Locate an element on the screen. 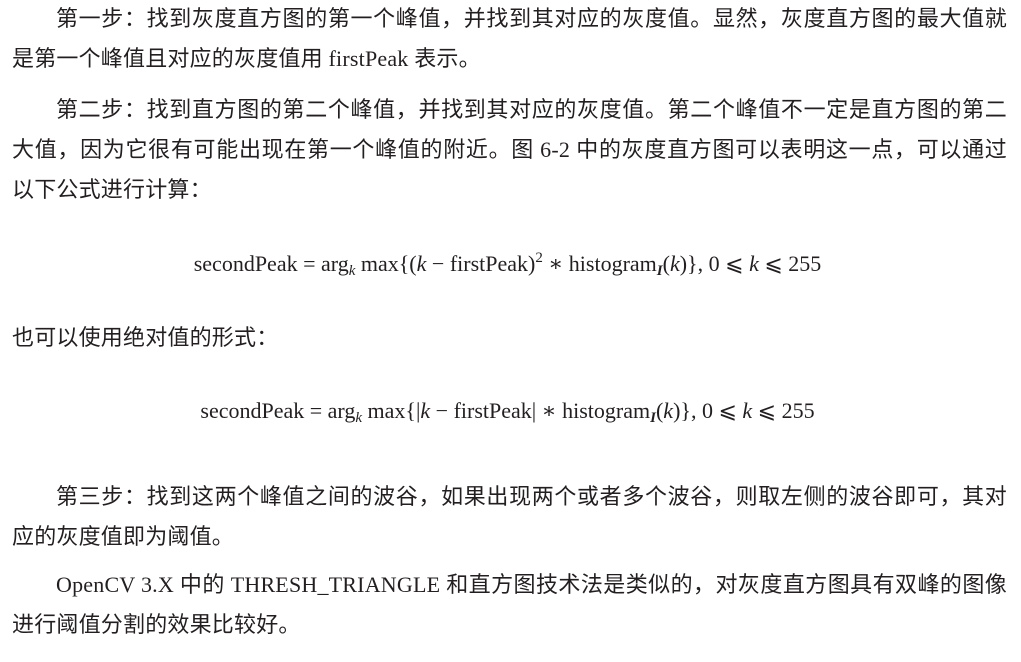  formula-times-histogram: ∗ histogram is located at coordinates (599, 263).